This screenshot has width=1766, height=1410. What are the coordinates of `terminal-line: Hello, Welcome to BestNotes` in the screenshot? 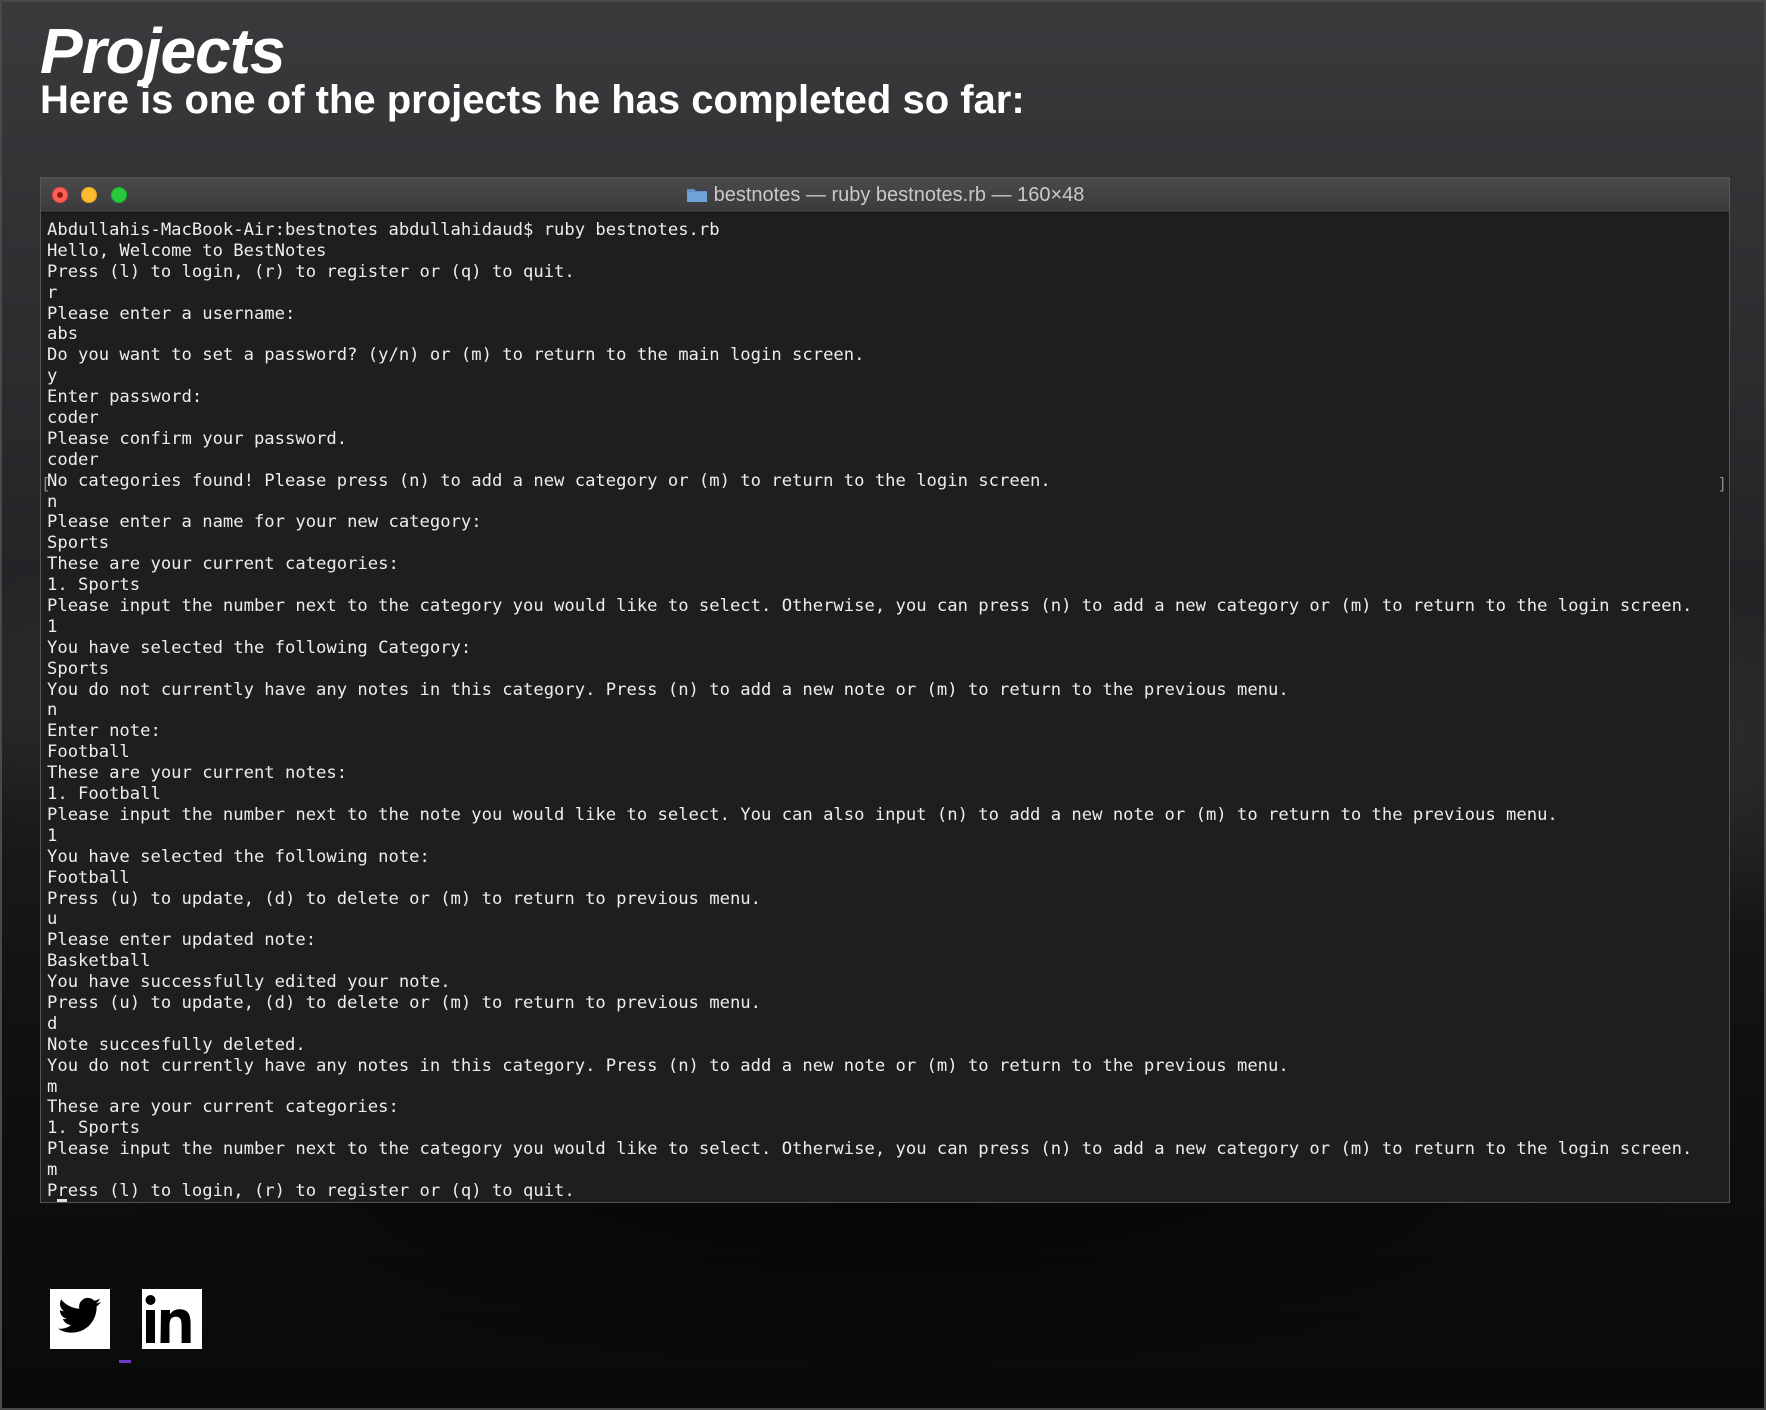 It's located at (187, 250).